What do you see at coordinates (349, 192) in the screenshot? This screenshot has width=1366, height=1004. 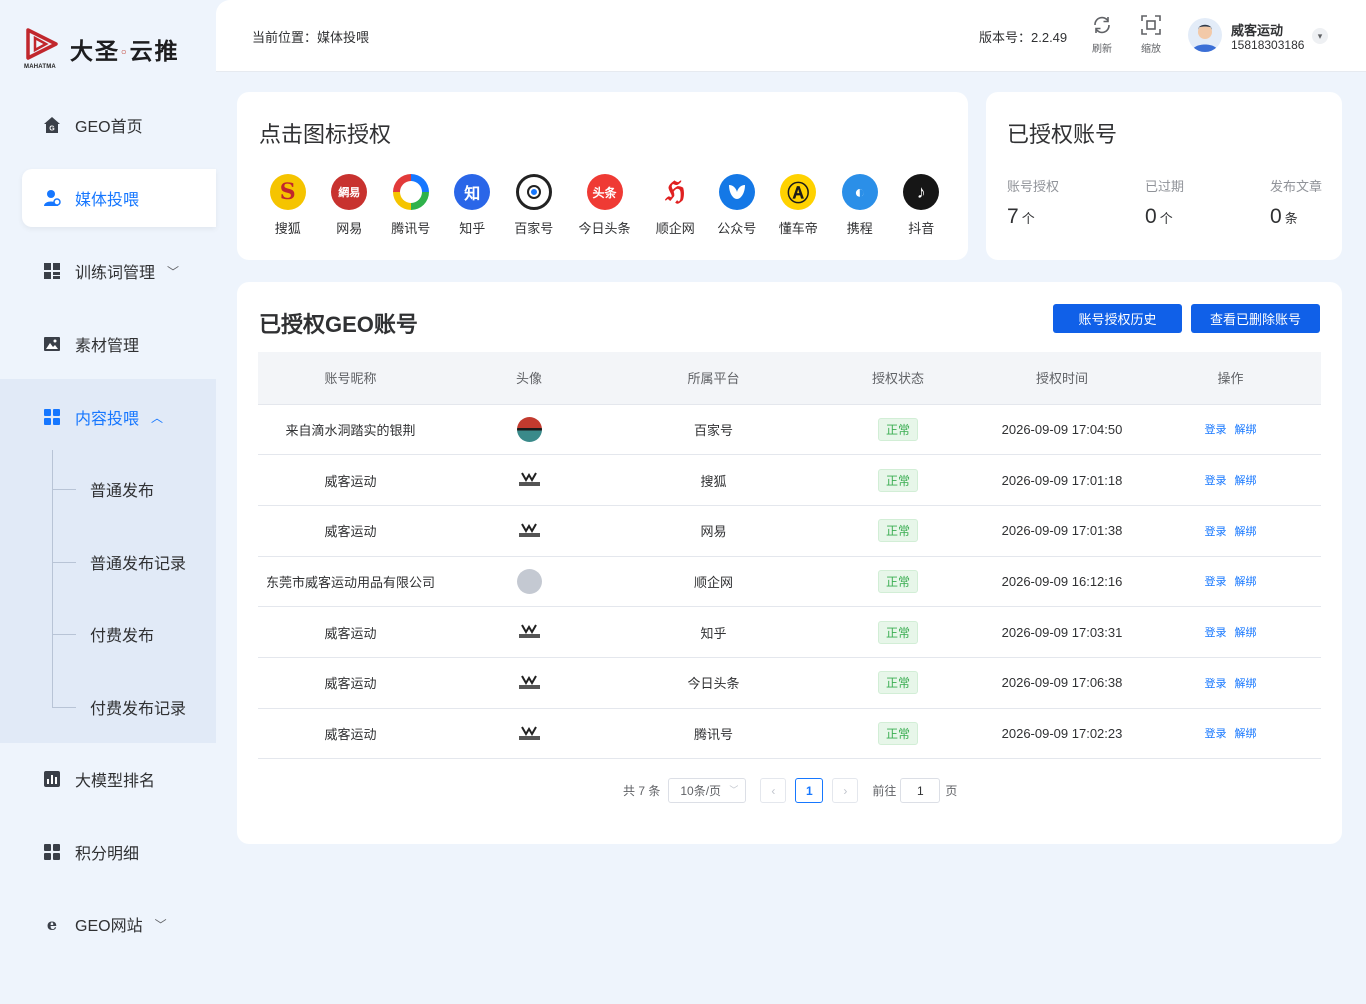 I see `netease-icon: 網易` at bounding box center [349, 192].